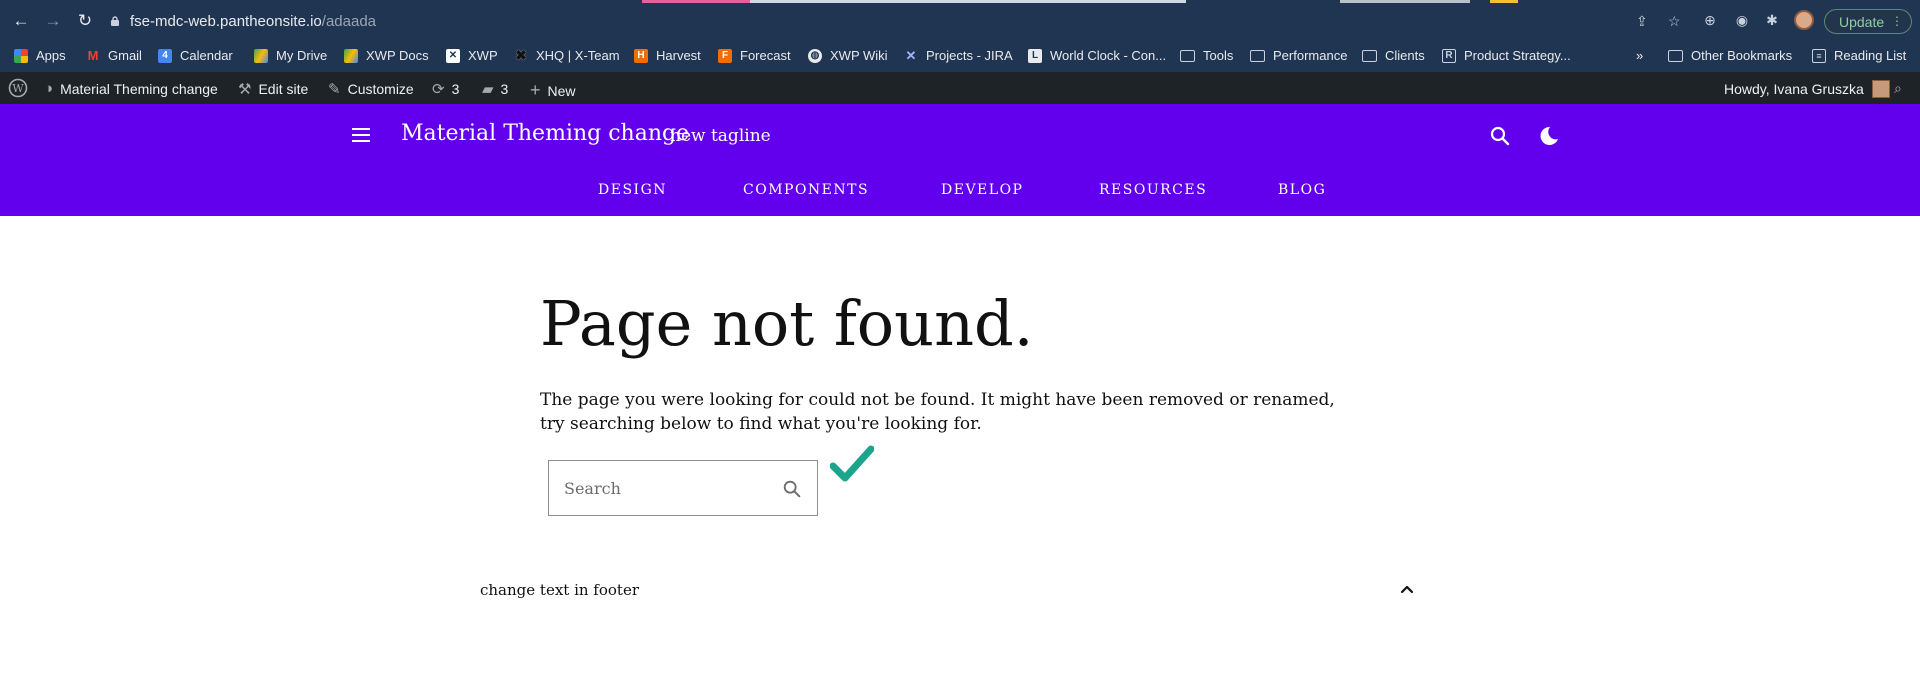 This screenshot has height=686, width=1920. I want to click on bookmark-apps: Apps, so click(40, 55).